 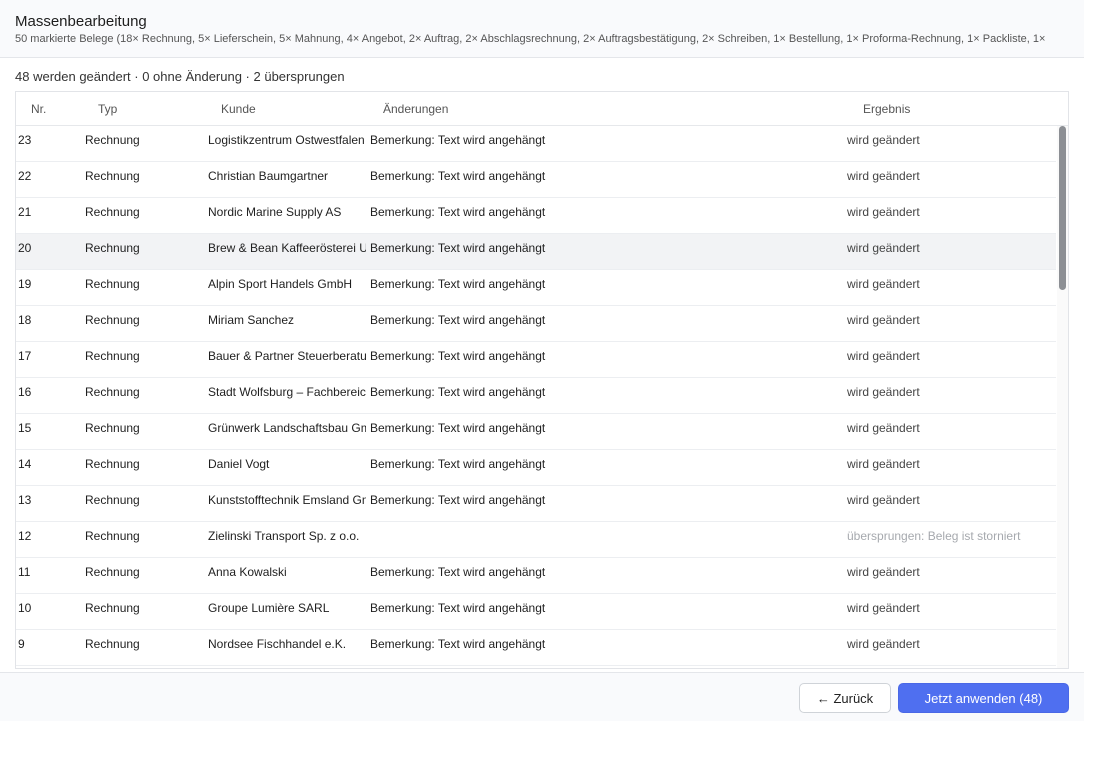 I want to click on cell-kunde: Christian Baumgartner, so click(x=268, y=176).